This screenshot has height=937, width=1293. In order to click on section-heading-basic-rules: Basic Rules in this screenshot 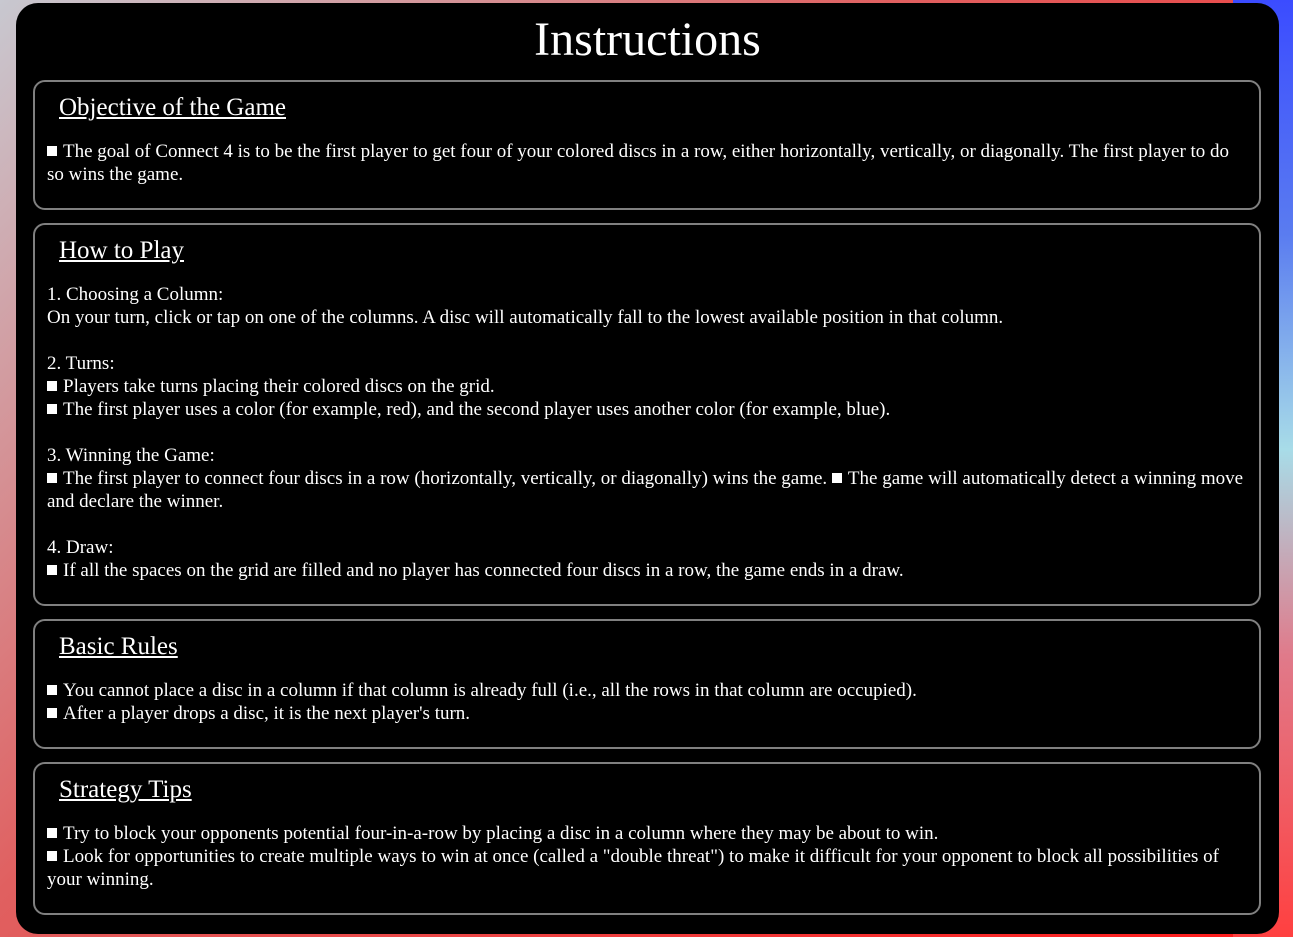, I will do `click(118, 646)`.